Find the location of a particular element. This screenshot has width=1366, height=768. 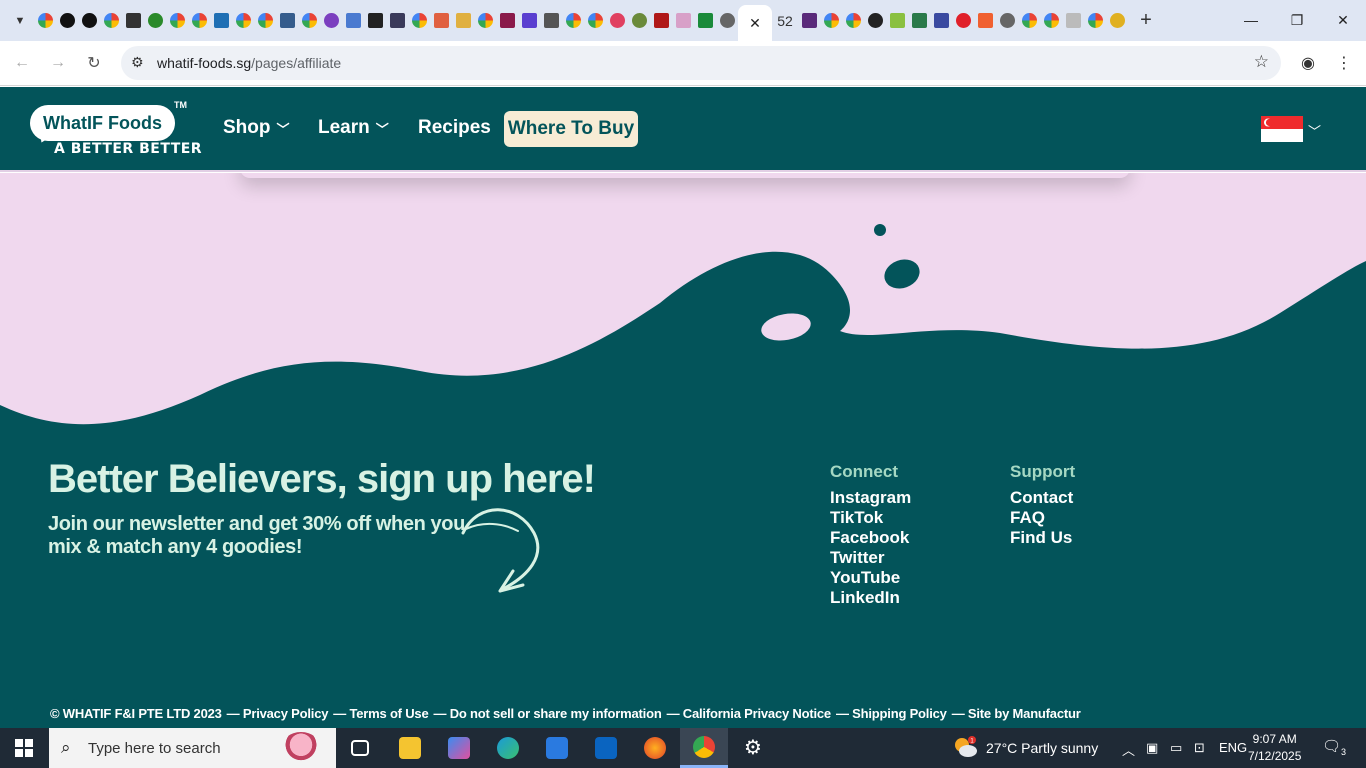

nav-shop: Shop ﹀ is located at coordinates (256, 128).